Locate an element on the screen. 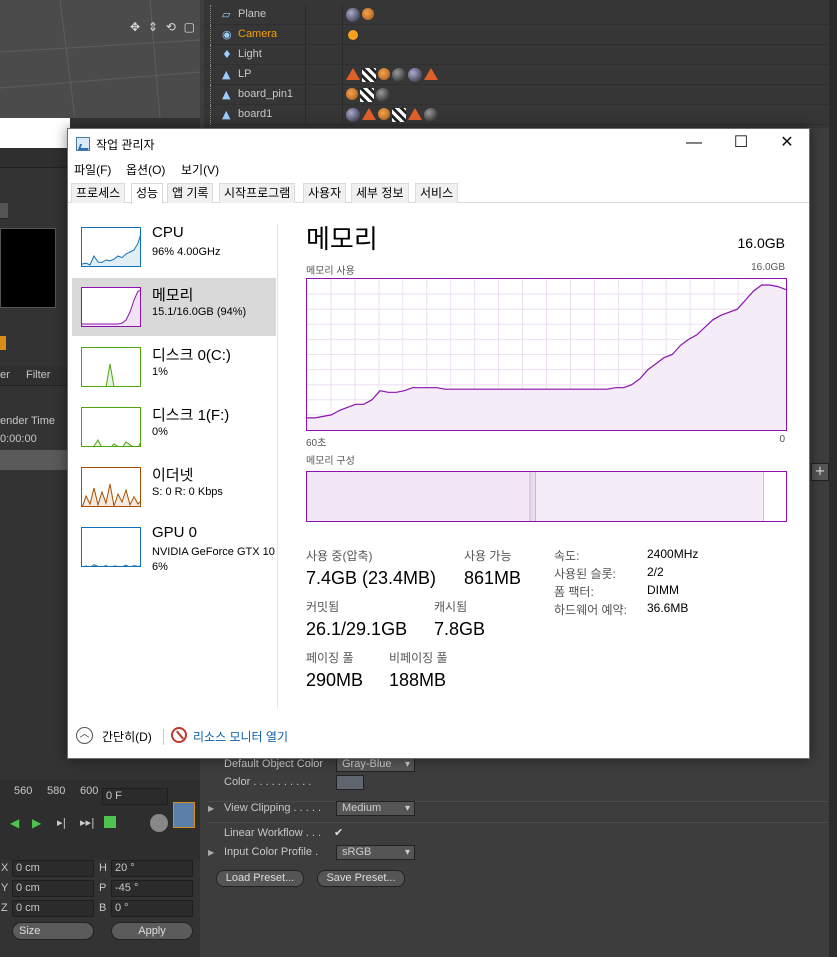  object-name: LP is located at coordinates (244, 74).